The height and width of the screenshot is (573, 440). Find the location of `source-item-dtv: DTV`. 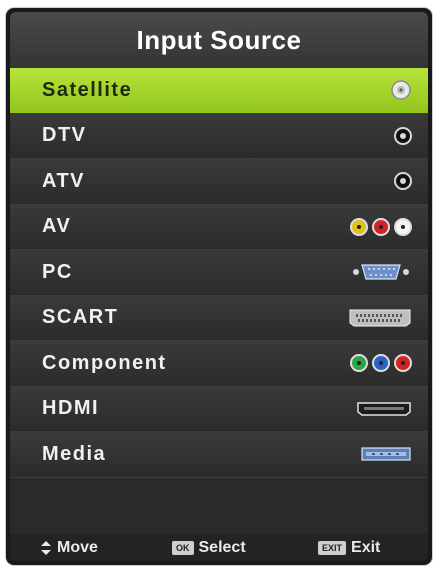

source-item-dtv: DTV is located at coordinates (219, 136).